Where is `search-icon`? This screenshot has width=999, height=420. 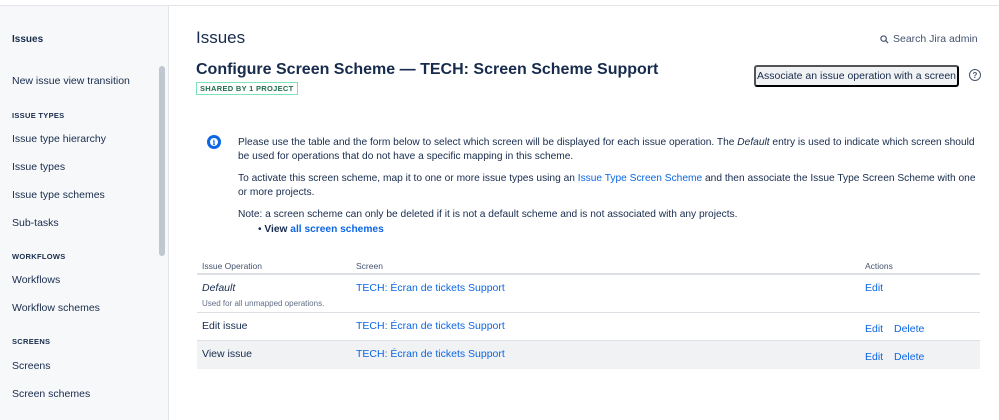 search-icon is located at coordinates (884, 39).